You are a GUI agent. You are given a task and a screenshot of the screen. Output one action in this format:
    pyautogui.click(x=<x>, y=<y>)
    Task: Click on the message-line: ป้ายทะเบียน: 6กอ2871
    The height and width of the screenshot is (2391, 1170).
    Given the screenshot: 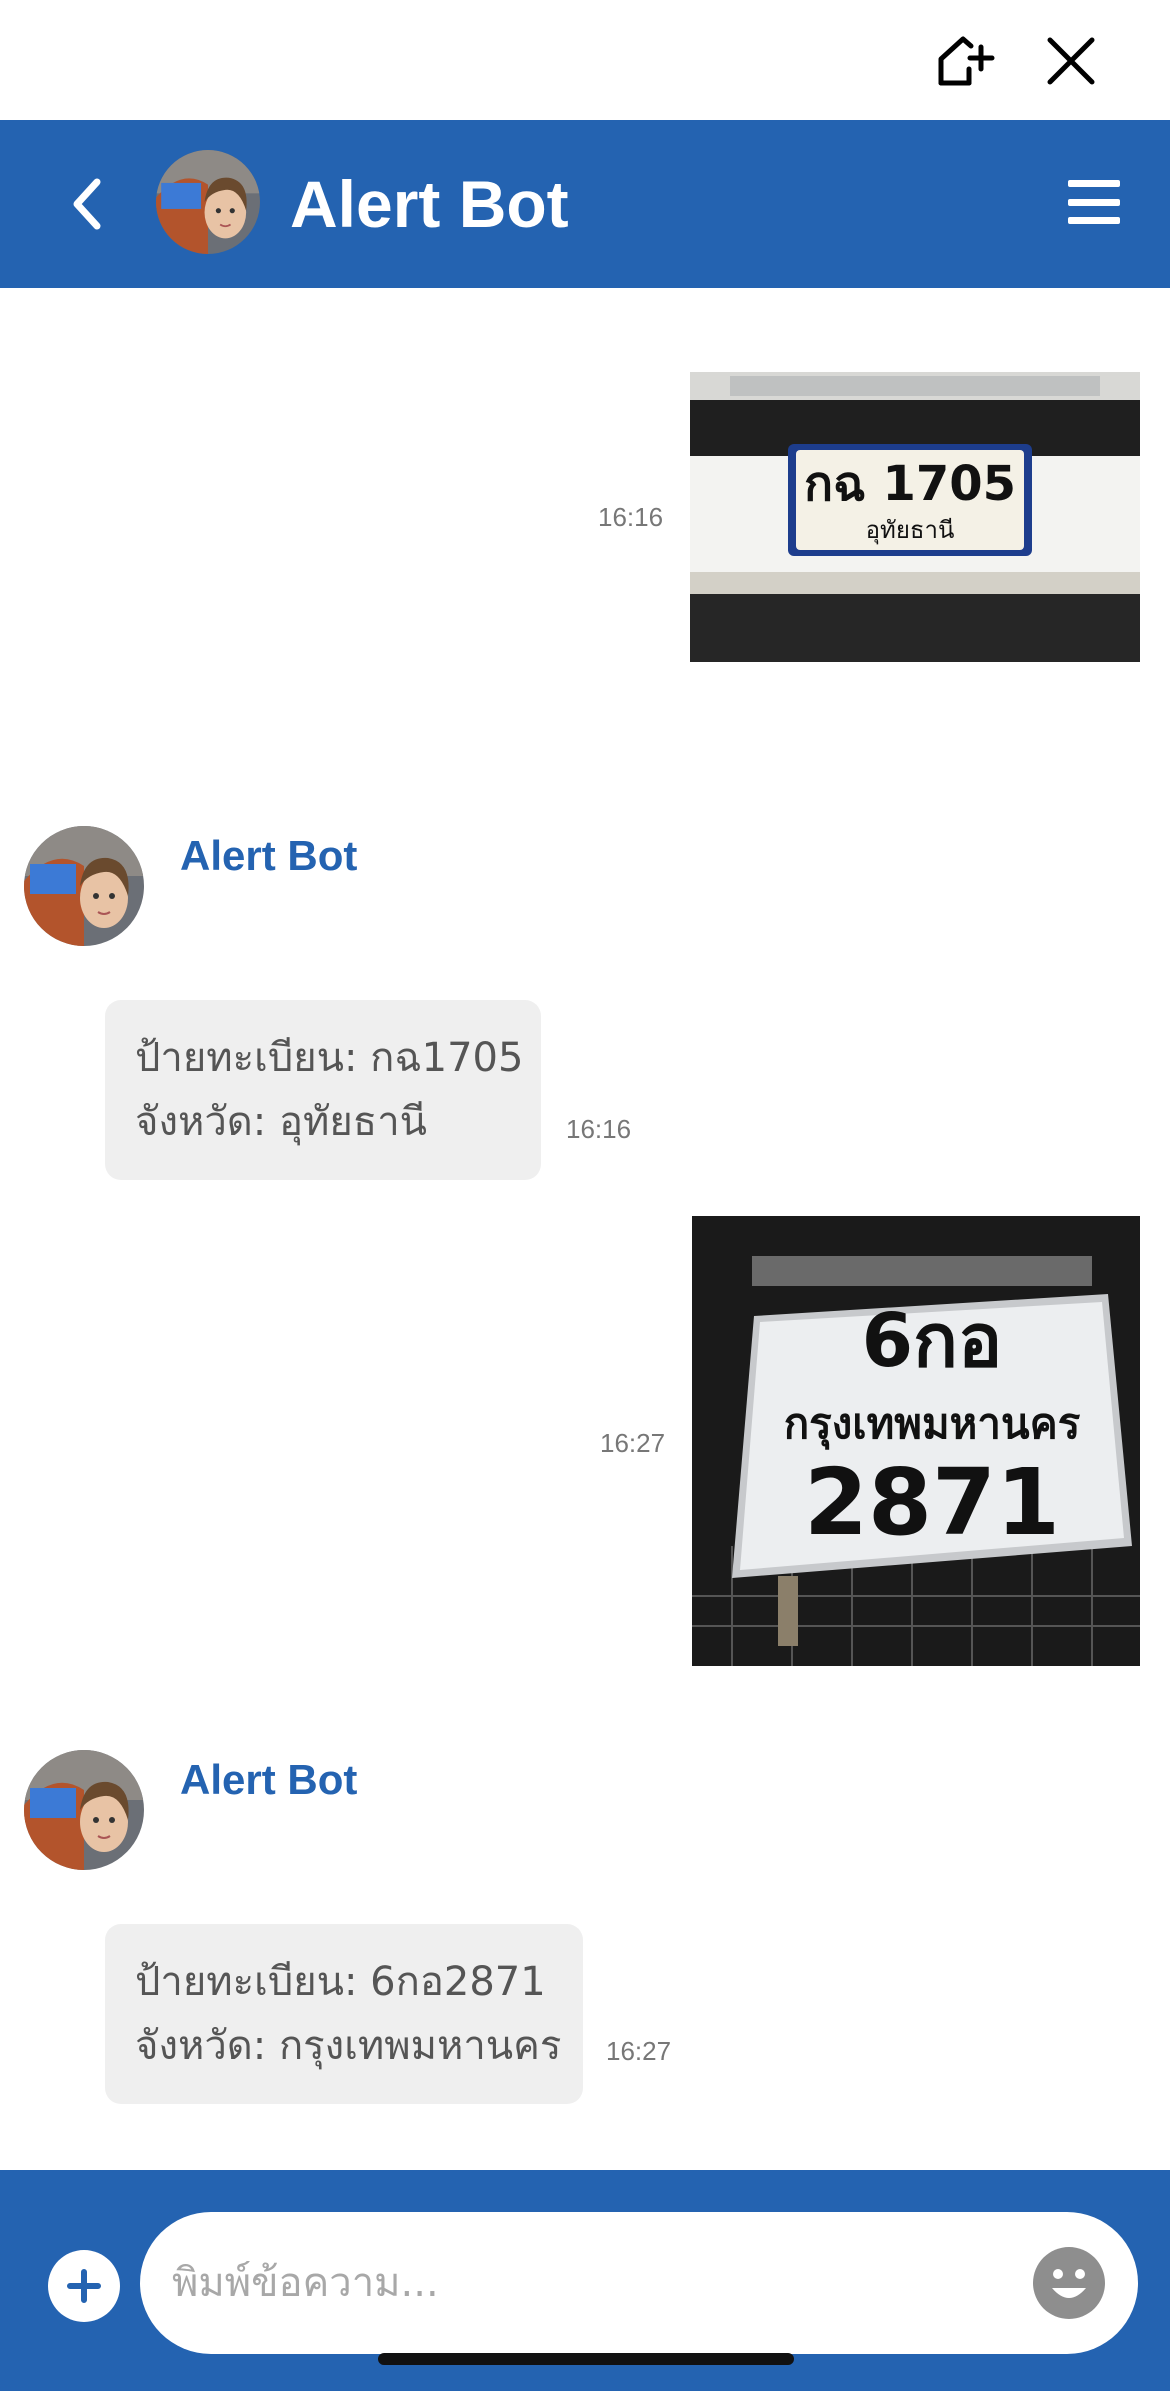 What is the action you would take?
    pyautogui.click(x=340, y=1982)
    